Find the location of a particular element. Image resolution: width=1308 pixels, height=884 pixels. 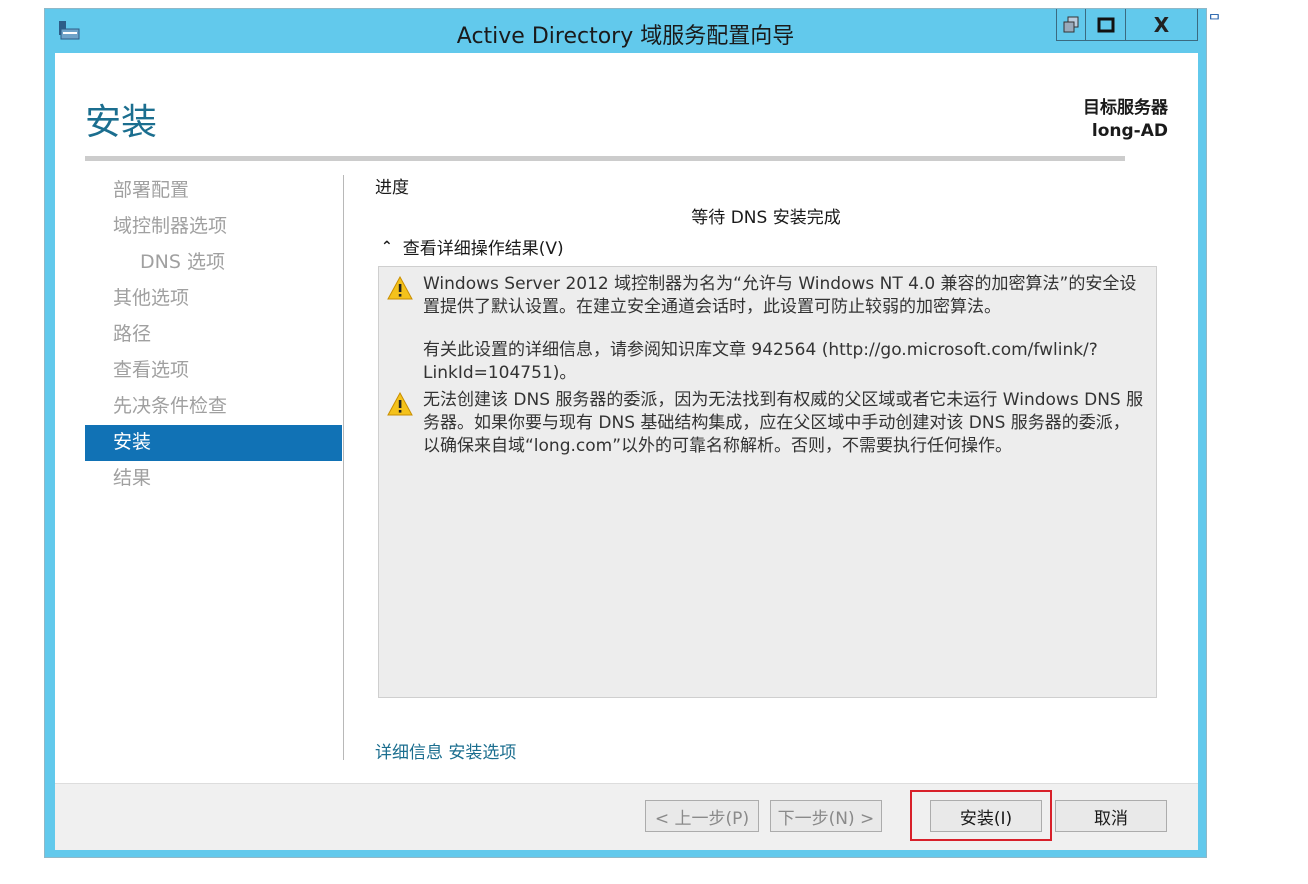

window-title: Active Directory 域服务配置向导 is located at coordinates (625, 36).